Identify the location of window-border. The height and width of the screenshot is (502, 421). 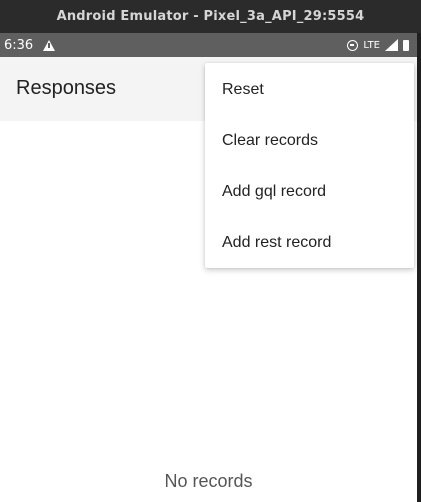
(419, 267).